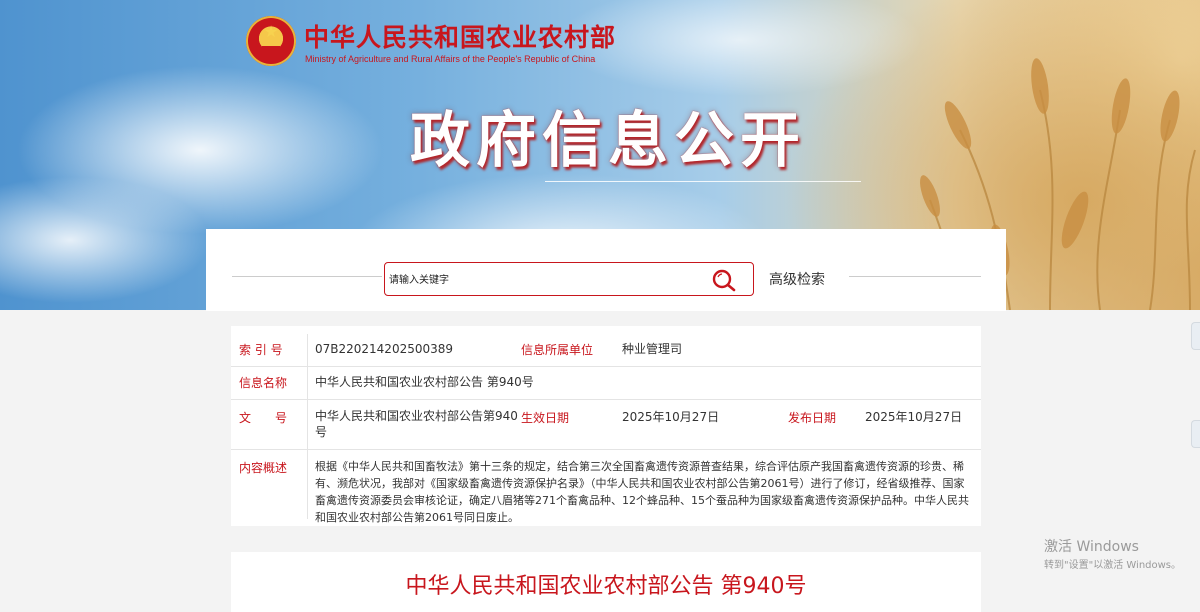 Image resolution: width=1200 pixels, height=612 pixels. Describe the element at coordinates (557, 350) in the screenshot. I see `unit-label: 信息所属单位` at that location.